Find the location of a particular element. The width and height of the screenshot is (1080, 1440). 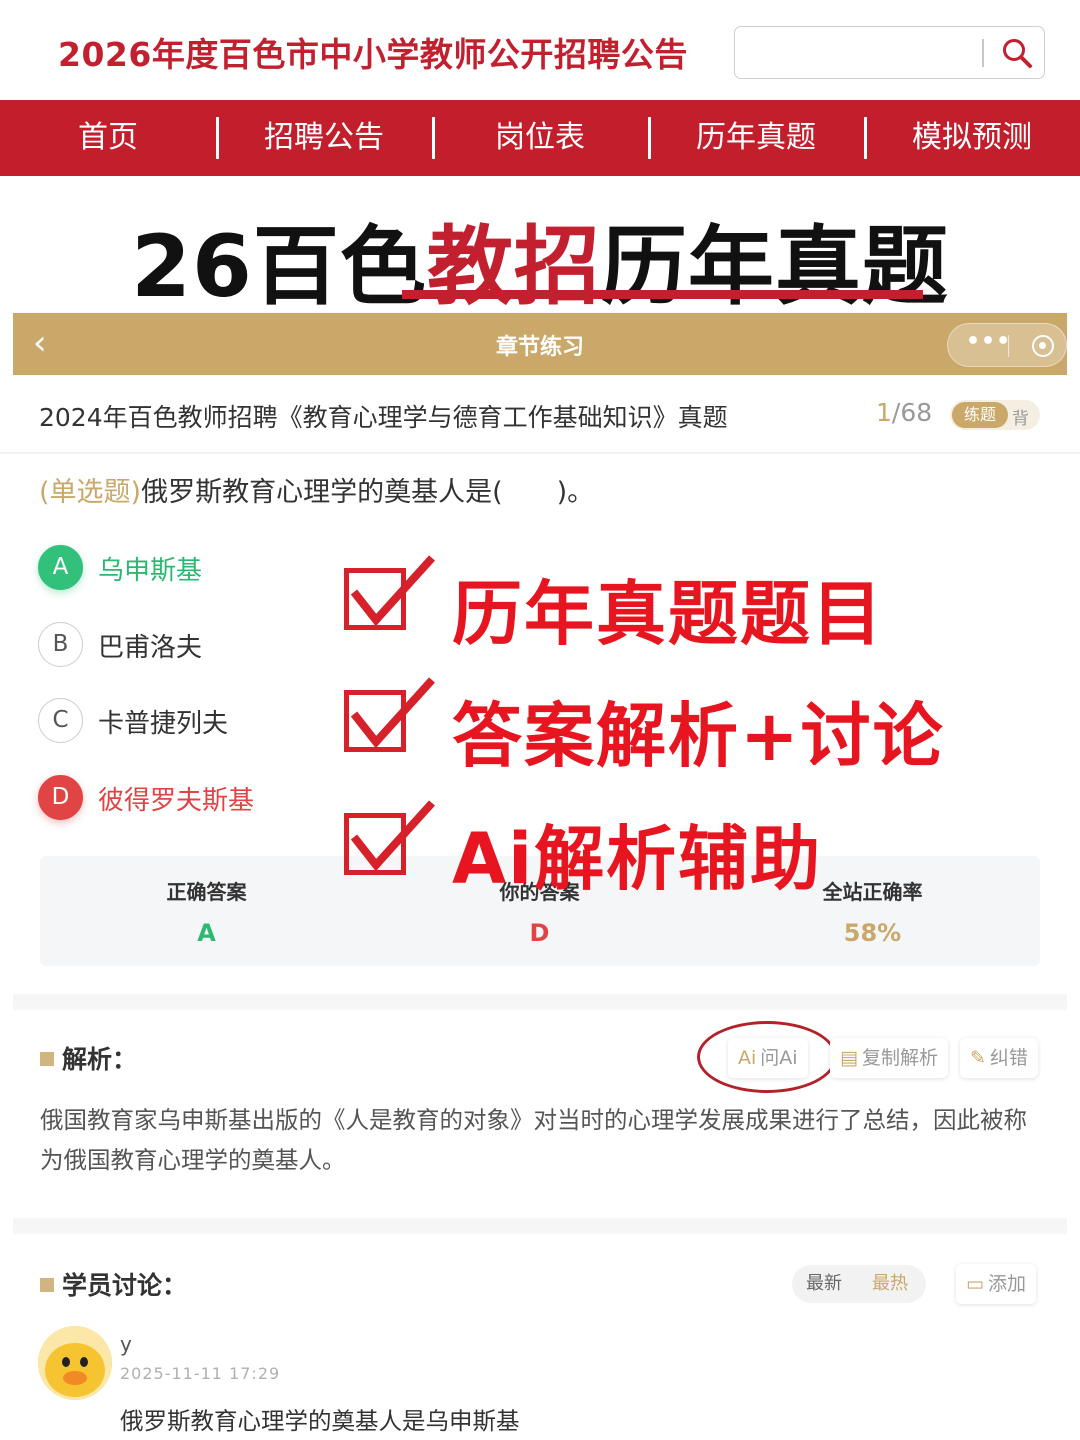

question-type-tag: (单选题) is located at coordinates (90, 492).